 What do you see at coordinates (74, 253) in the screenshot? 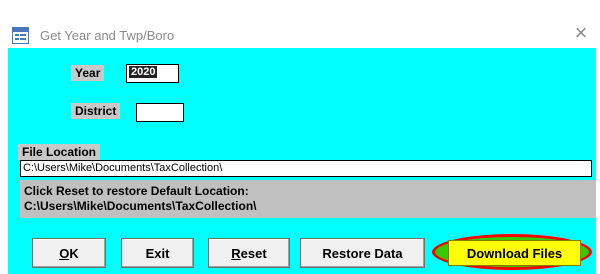
I see `ok-label-rest: K` at bounding box center [74, 253].